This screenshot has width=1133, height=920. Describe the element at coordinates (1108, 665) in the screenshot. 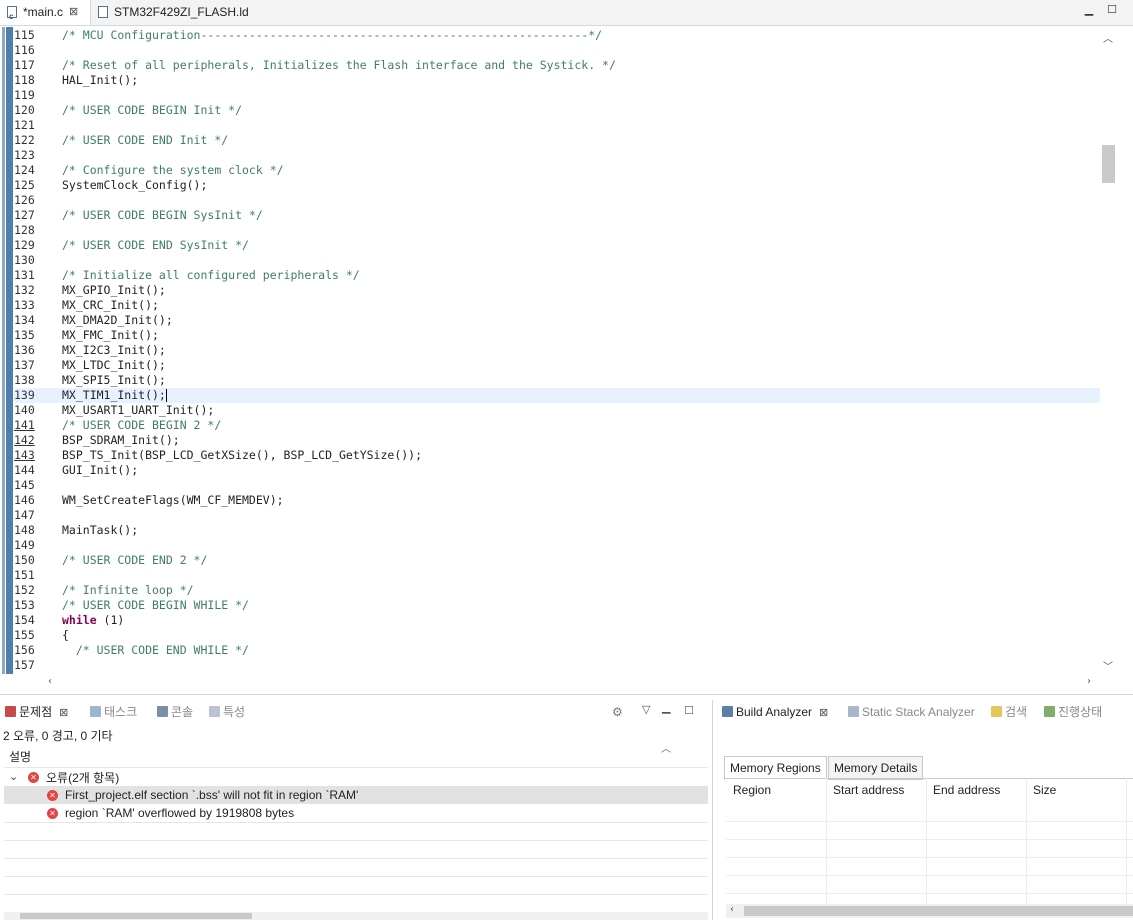

I see `scroll-down-icon: ﹀` at that location.